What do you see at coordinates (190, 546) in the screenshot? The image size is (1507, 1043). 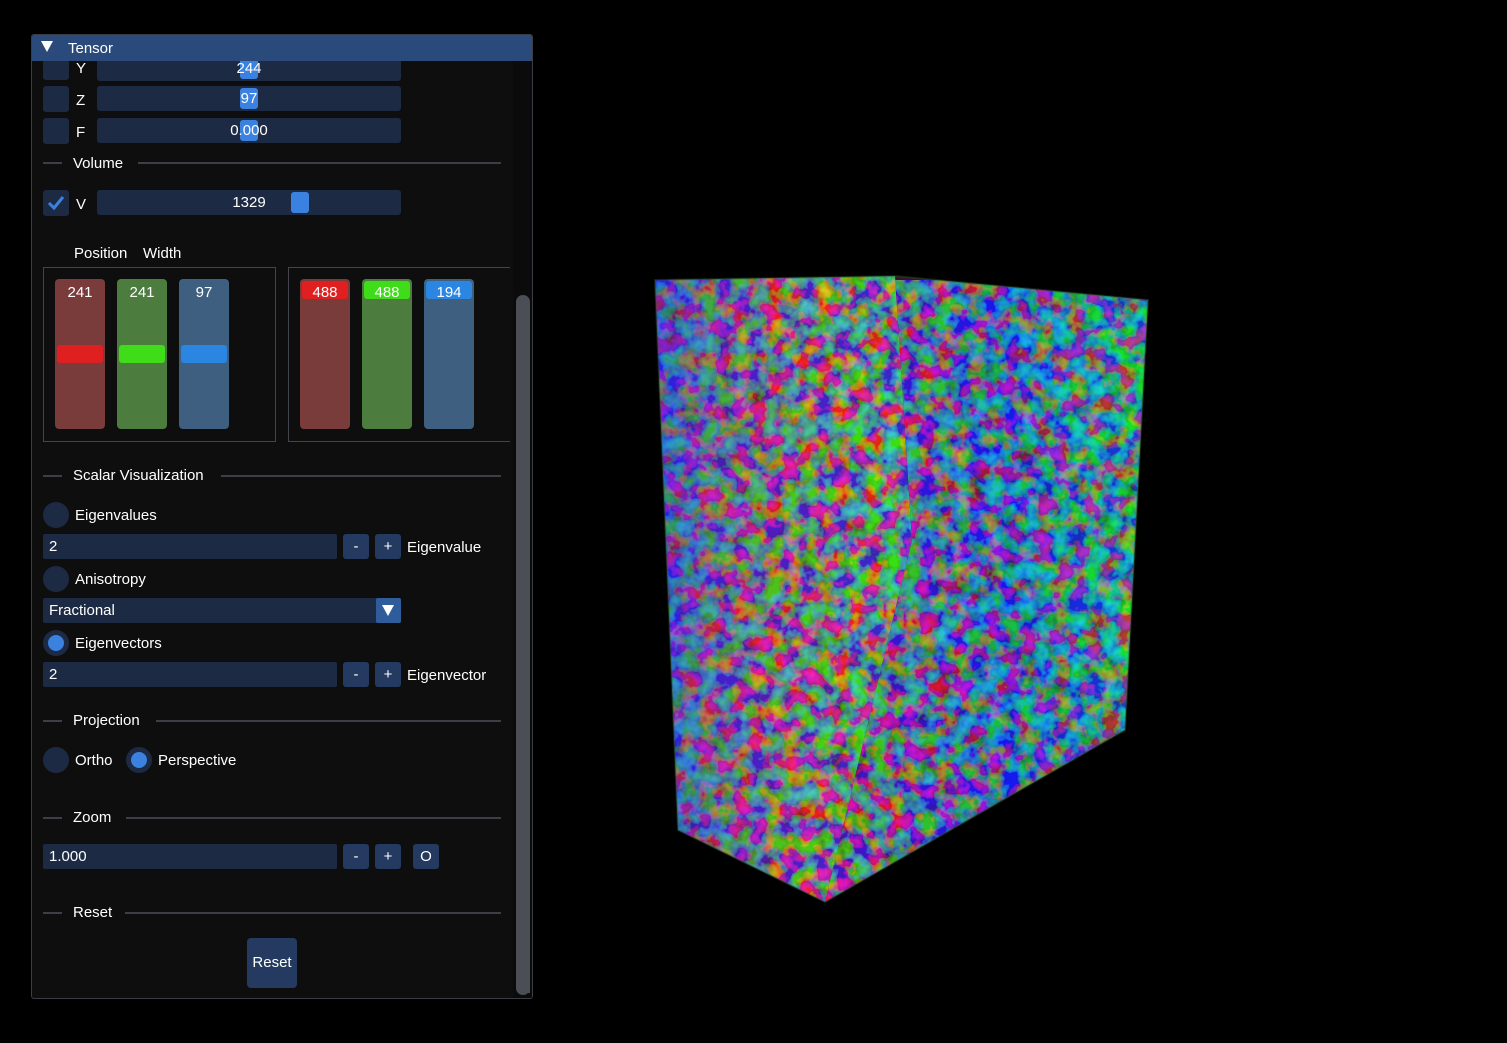 I see `eigenvalue-input: 2` at bounding box center [190, 546].